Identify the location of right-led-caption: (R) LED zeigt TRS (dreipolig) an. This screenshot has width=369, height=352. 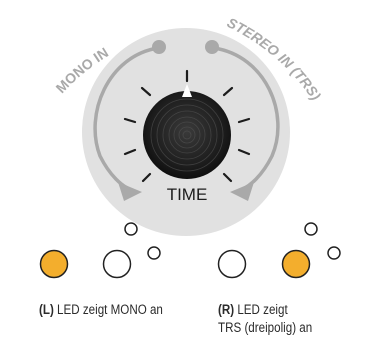
(265, 319).